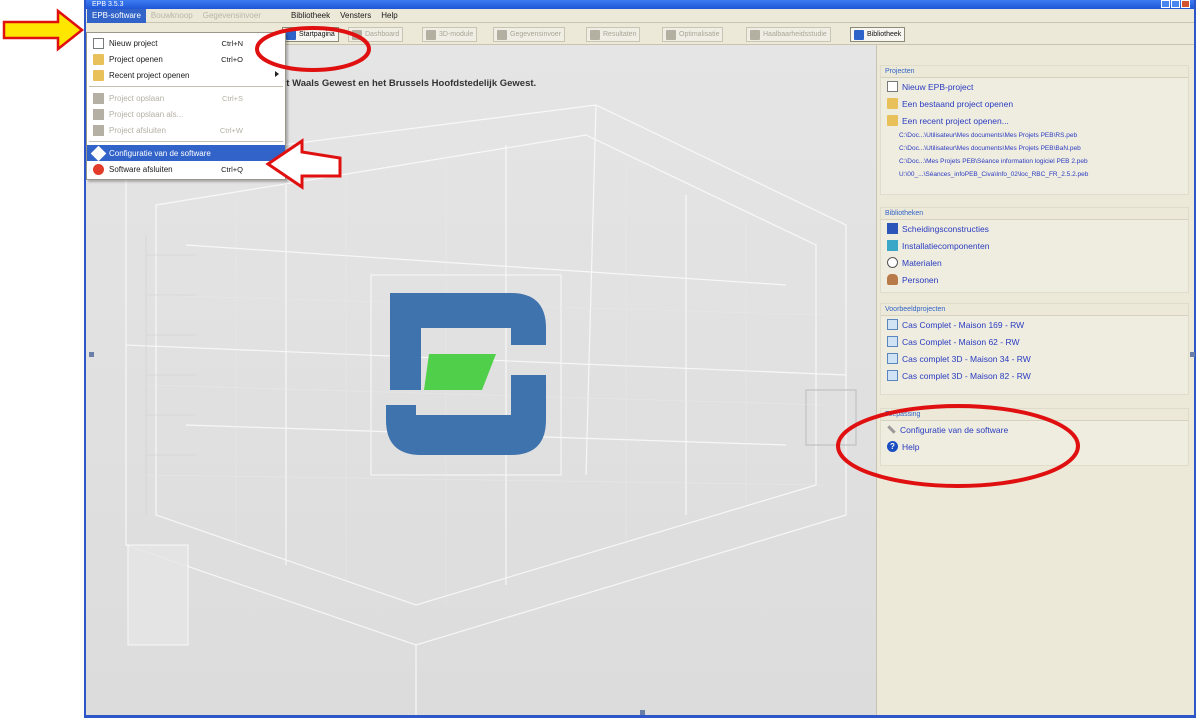 Image resolution: width=1196 pixels, height=718 pixels. What do you see at coordinates (137, 130) in the screenshot?
I see `menu-item-label: Project afsluiten` at bounding box center [137, 130].